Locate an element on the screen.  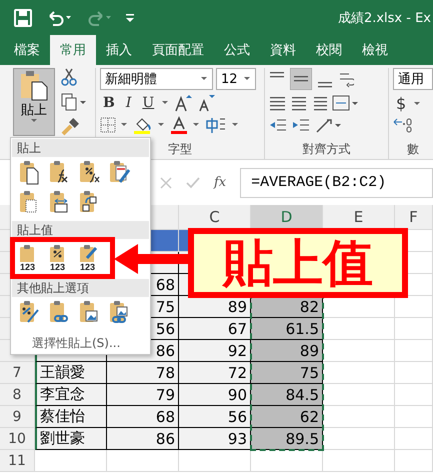
callout: 貼上值 is located at coordinates (298, 263).